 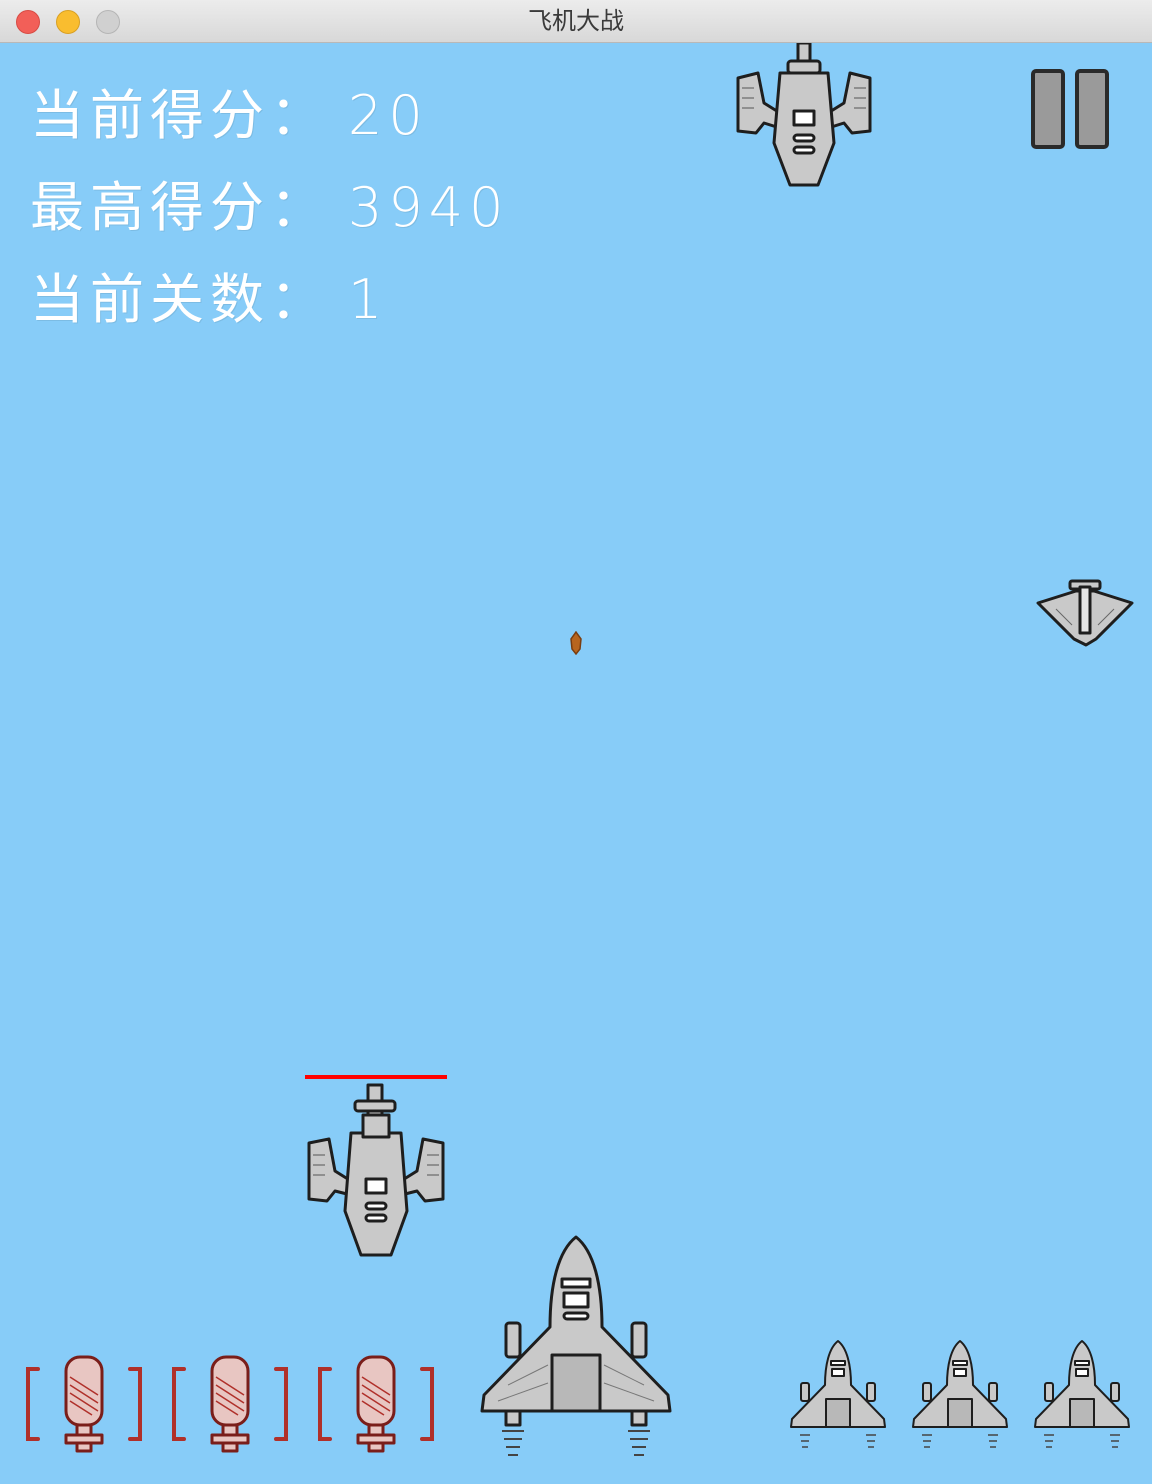 I want to click on current-level: 当前关数： 1, so click(x=209, y=294).